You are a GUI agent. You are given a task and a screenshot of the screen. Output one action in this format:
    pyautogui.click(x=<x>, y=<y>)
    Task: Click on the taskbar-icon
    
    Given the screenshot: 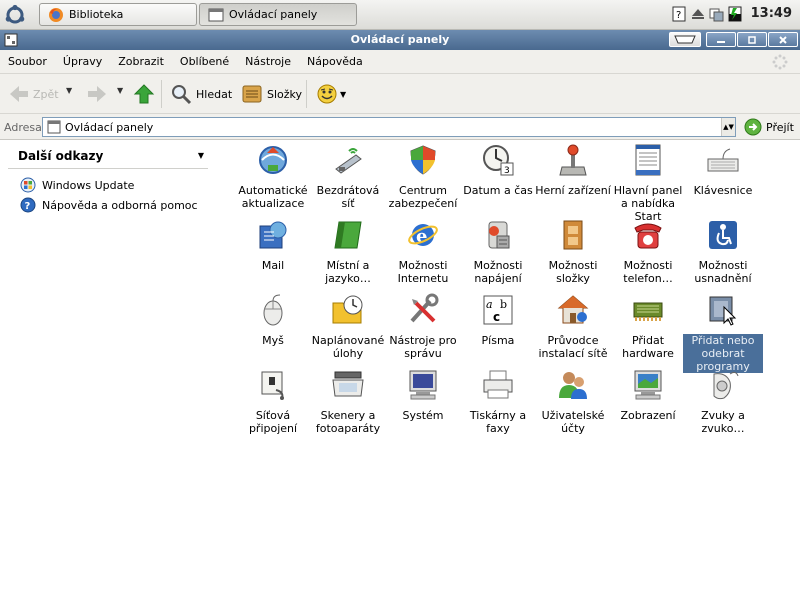 What is the action you would take?
    pyautogui.click(x=648, y=160)
    